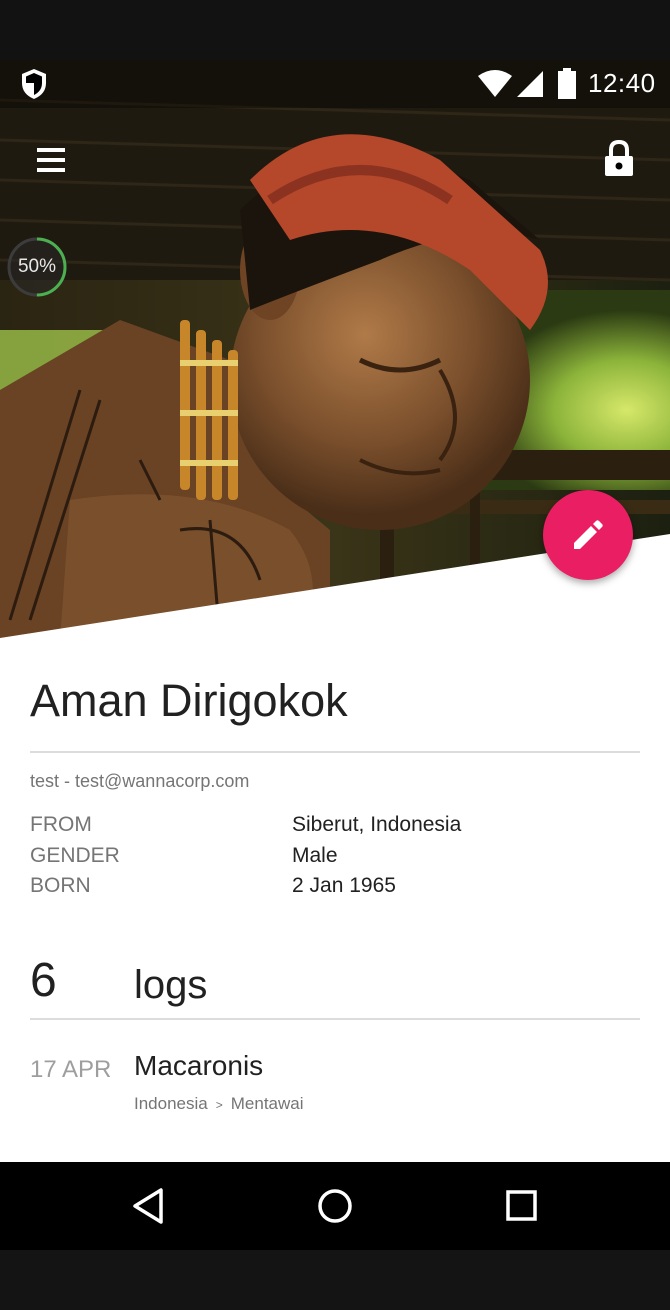 This screenshot has height=1310, width=670. What do you see at coordinates (495, 83) in the screenshot?
I see `wifi-icon` at bounding box center [495, 83].